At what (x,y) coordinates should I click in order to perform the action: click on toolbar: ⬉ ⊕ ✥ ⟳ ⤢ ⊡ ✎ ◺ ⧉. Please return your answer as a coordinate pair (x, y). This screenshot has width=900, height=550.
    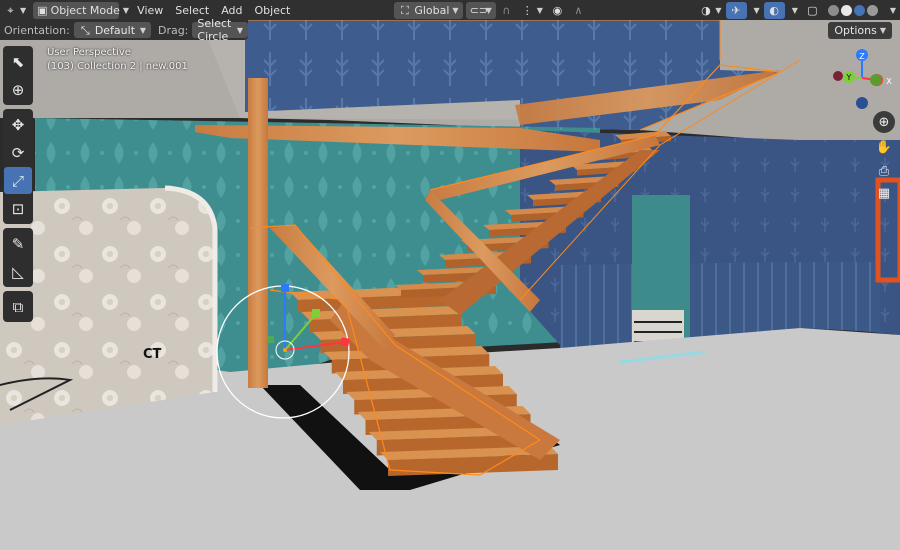
    Looking at the image, I should click on (18, 186).